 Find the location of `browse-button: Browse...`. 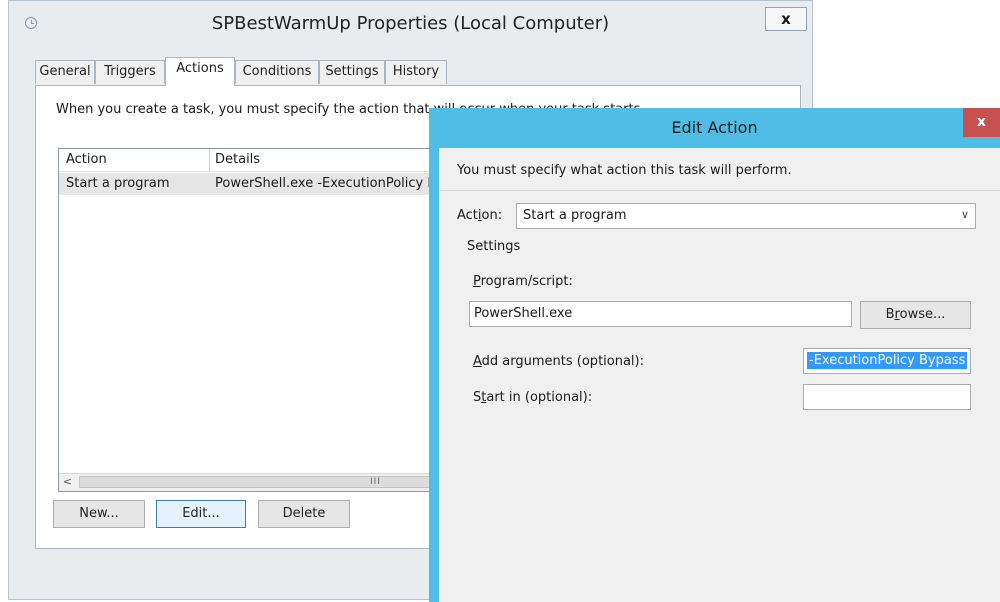

browse-button: Browse... is located at coordinates (915, 315).